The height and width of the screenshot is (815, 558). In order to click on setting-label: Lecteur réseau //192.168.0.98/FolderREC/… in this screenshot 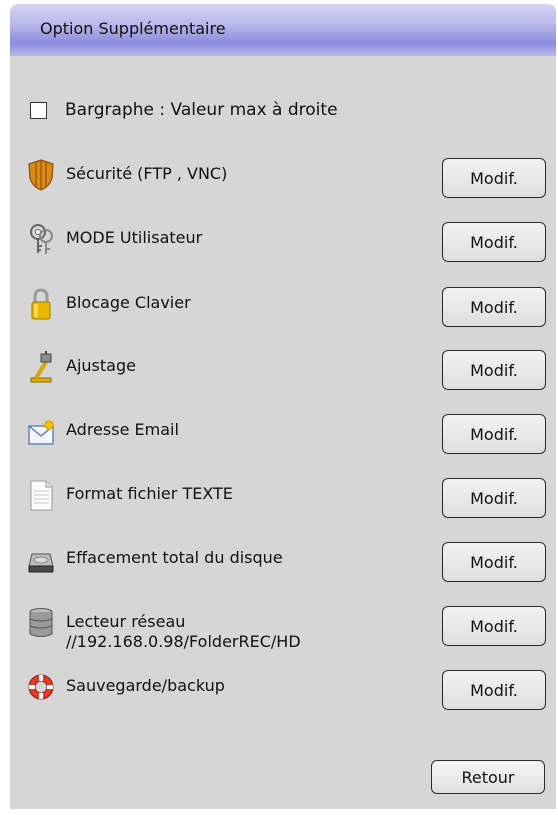, I will do `click(183, 631)`.